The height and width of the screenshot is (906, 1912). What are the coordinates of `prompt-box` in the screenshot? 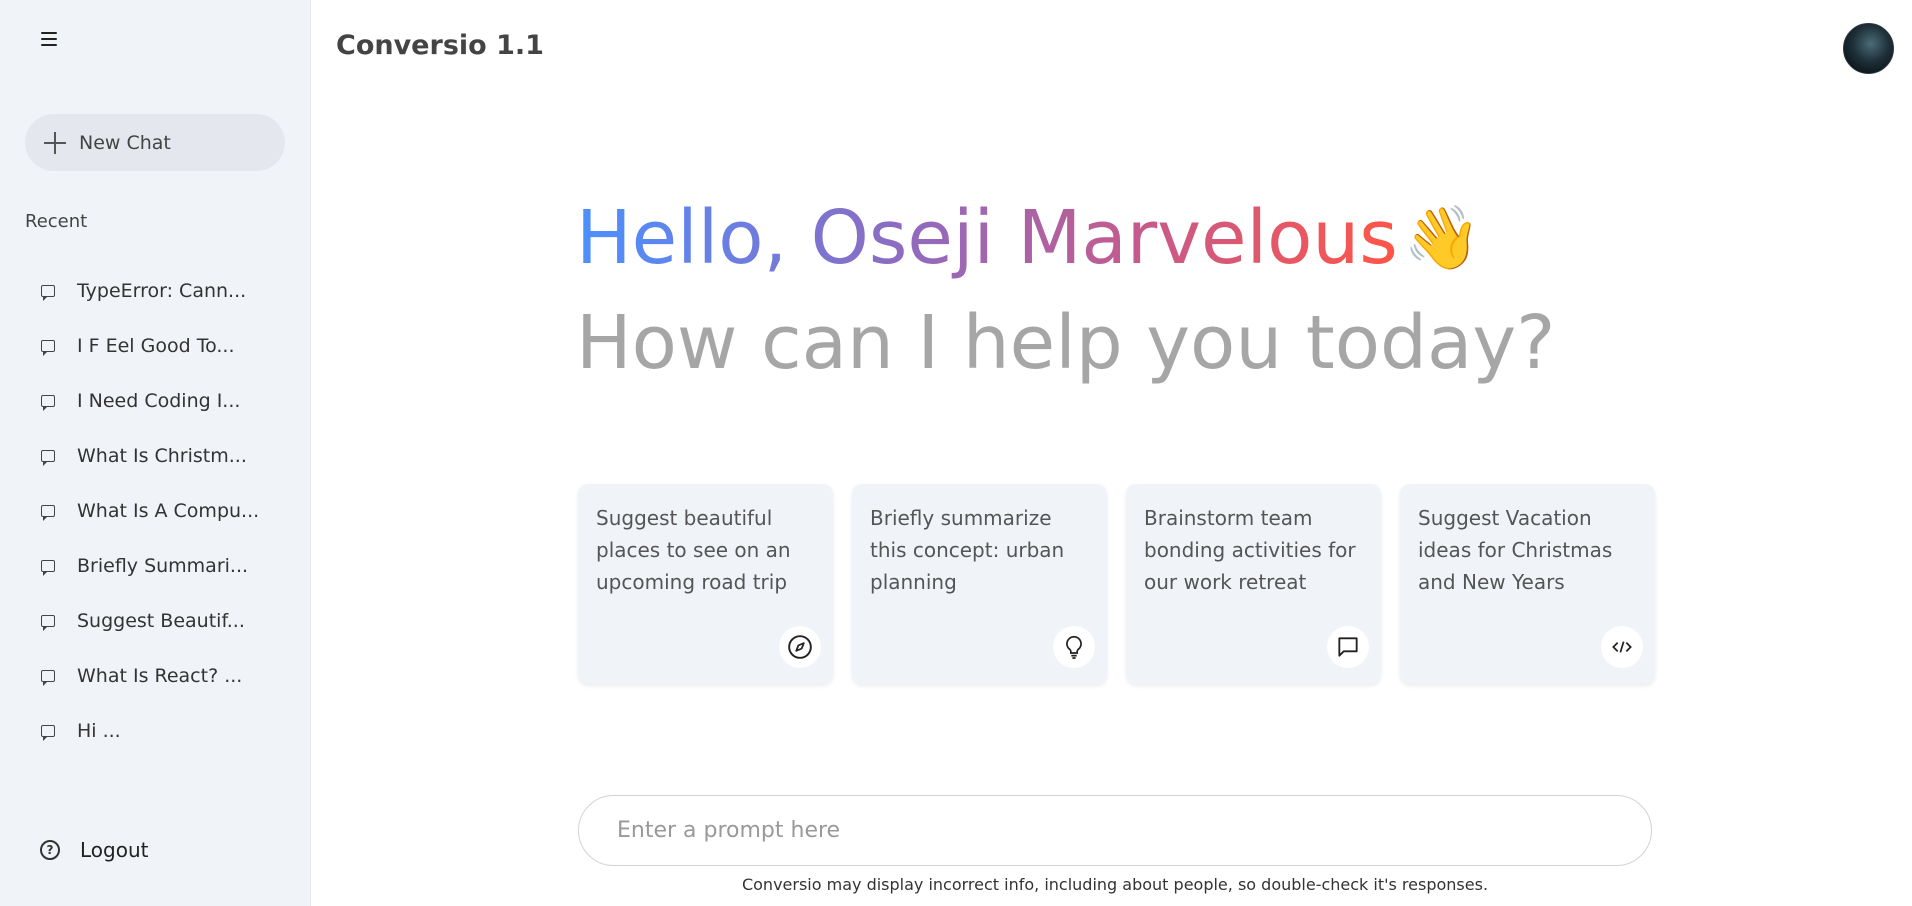 It's located at (1115, 830).